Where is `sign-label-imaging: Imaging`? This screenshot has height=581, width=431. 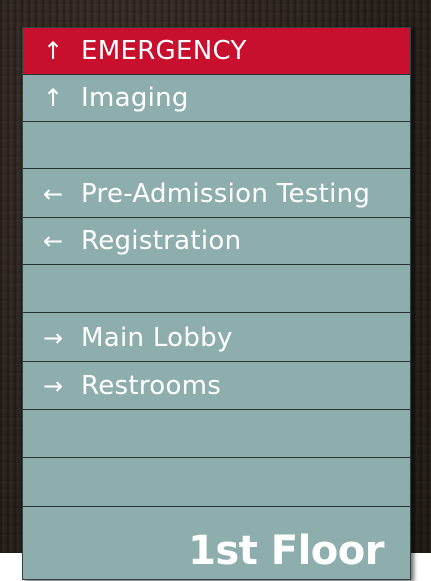
sign-label-imaging: Imaging is located at coordinates (135, 98).